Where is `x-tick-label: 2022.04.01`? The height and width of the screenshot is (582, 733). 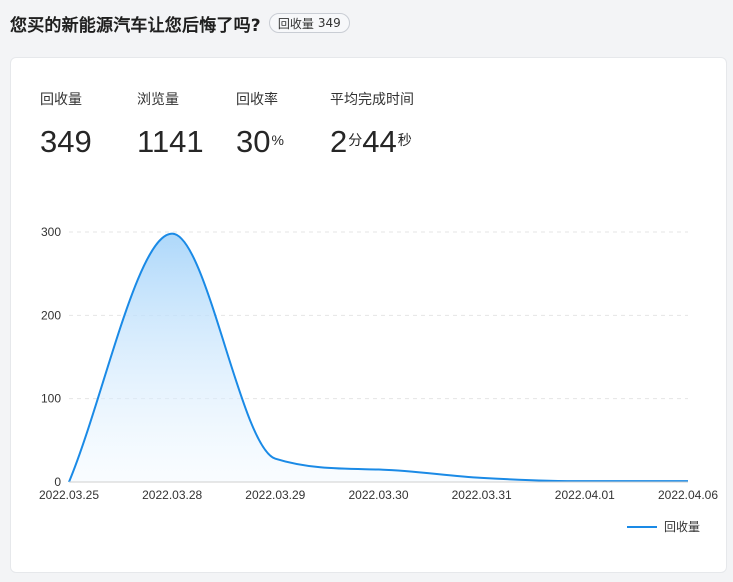 x-tick-label: 2022.04.01 is located at coordinates (585, 495).